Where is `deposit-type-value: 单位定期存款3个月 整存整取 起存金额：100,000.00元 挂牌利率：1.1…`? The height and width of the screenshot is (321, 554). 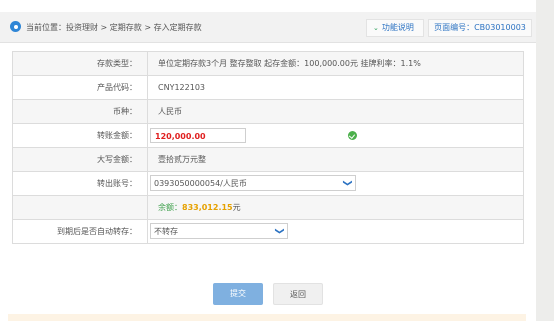 deposit-type-value: 单位定期存款3个月 整存整取 起存金额：100,000.00元 挂牌利率：1.1… is located at coordinates (289, 63).